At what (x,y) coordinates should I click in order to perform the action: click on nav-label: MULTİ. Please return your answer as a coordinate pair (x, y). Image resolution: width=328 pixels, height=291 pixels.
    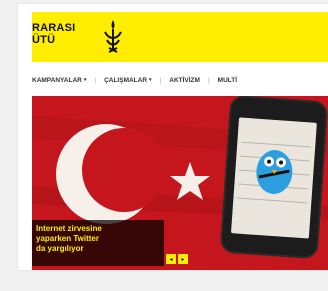
    Looking at the image, I should click on (227, 80).